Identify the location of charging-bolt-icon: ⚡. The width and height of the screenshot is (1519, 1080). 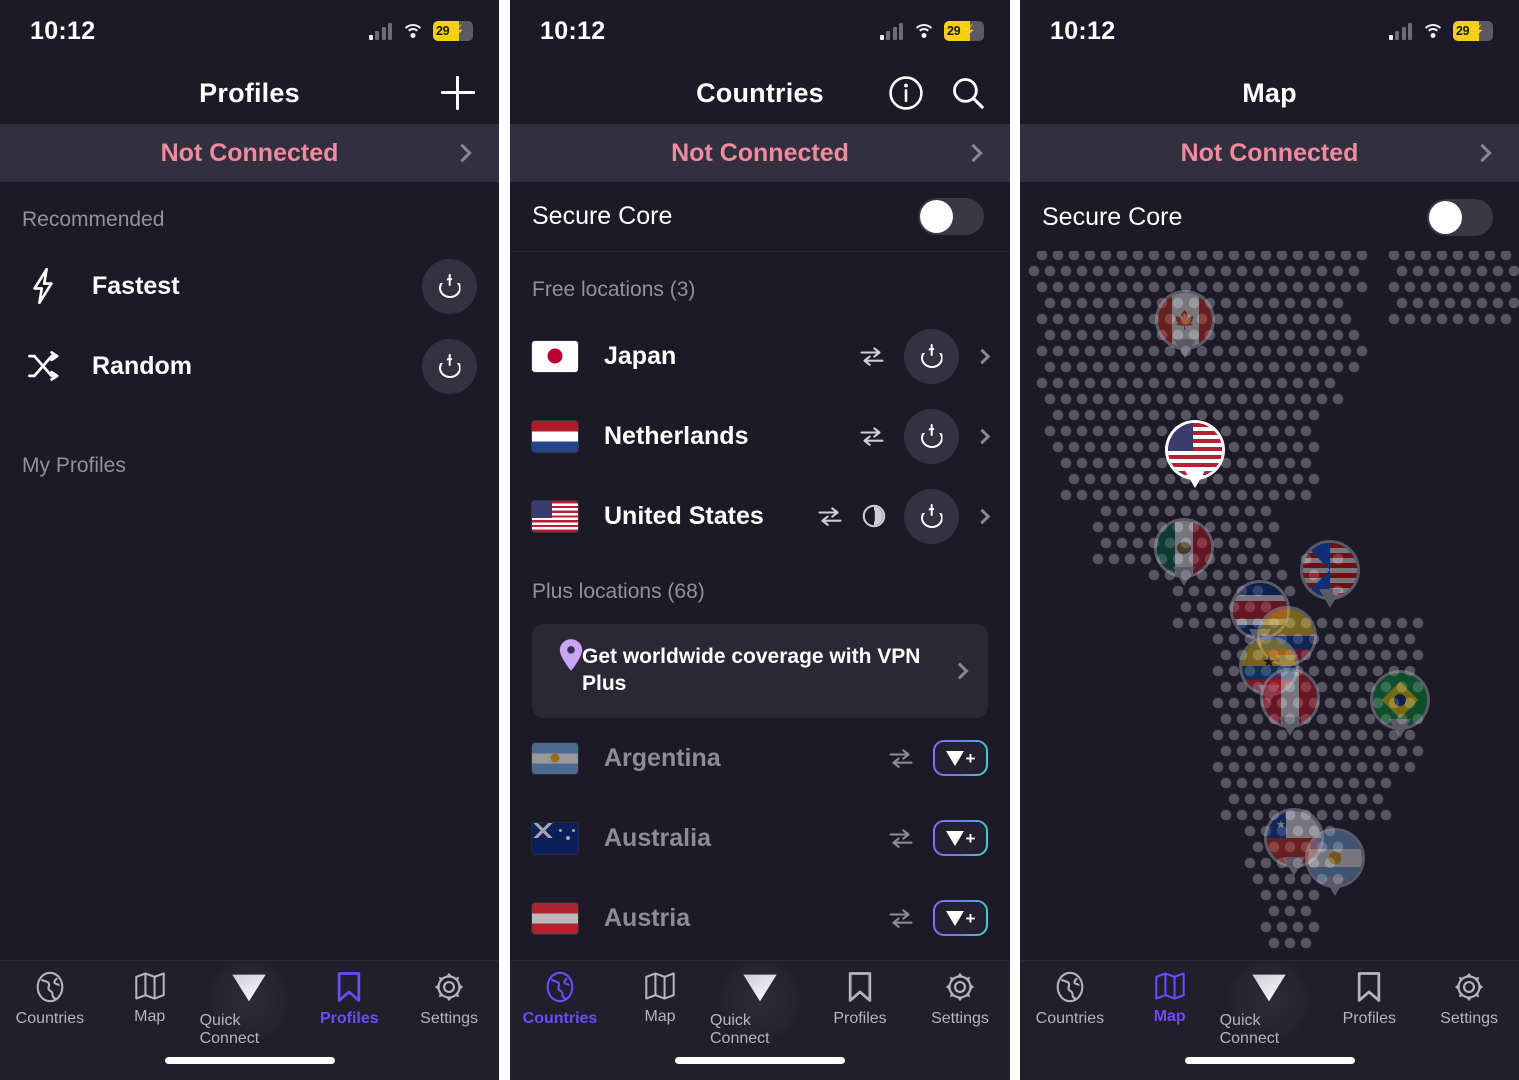
(1478, 31).